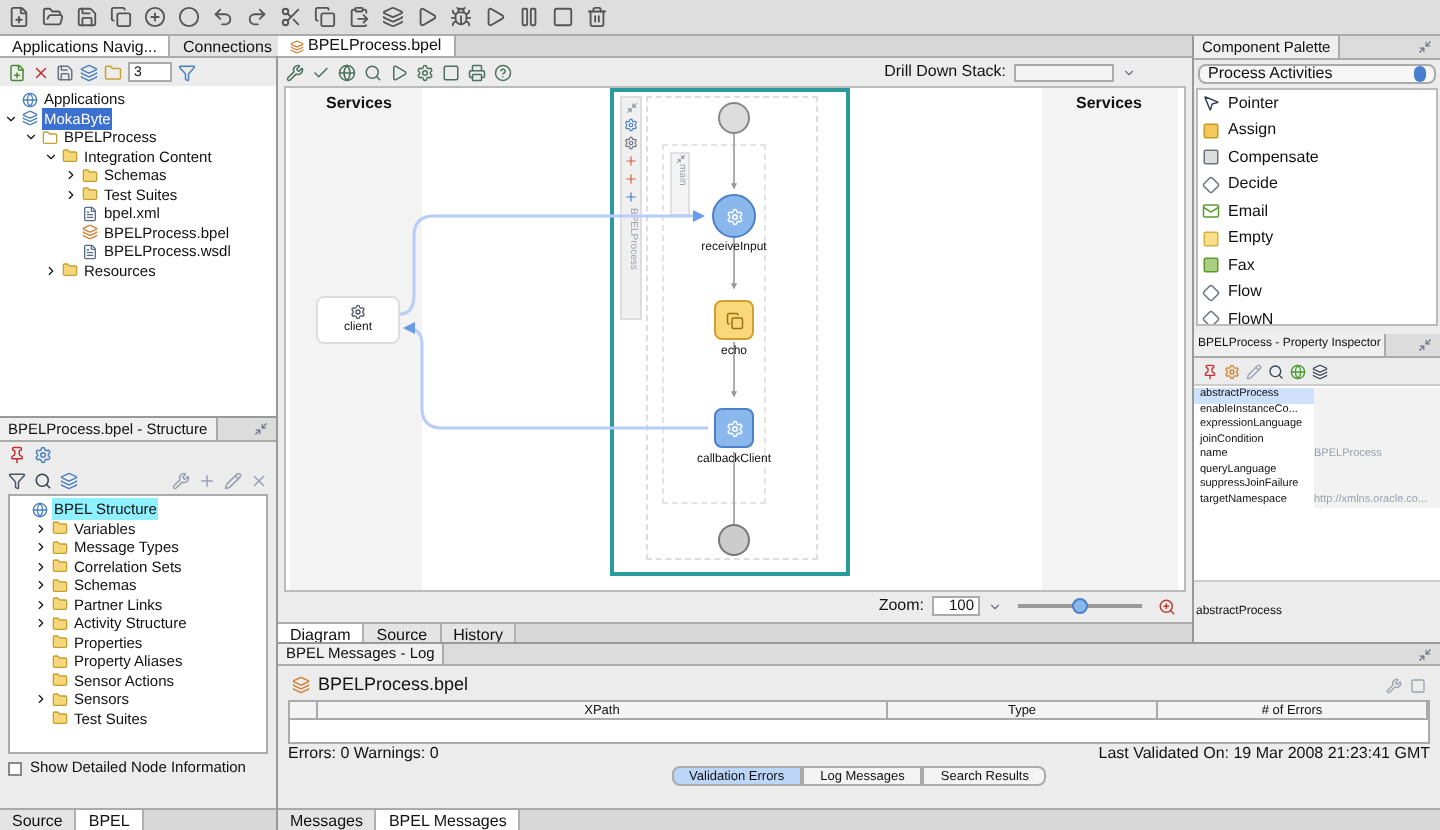 The image size is (1440, 830). What do you see at coordinates (451, 72) in the screenshot?
I see `square-icon` at bounding box center [451, 72].